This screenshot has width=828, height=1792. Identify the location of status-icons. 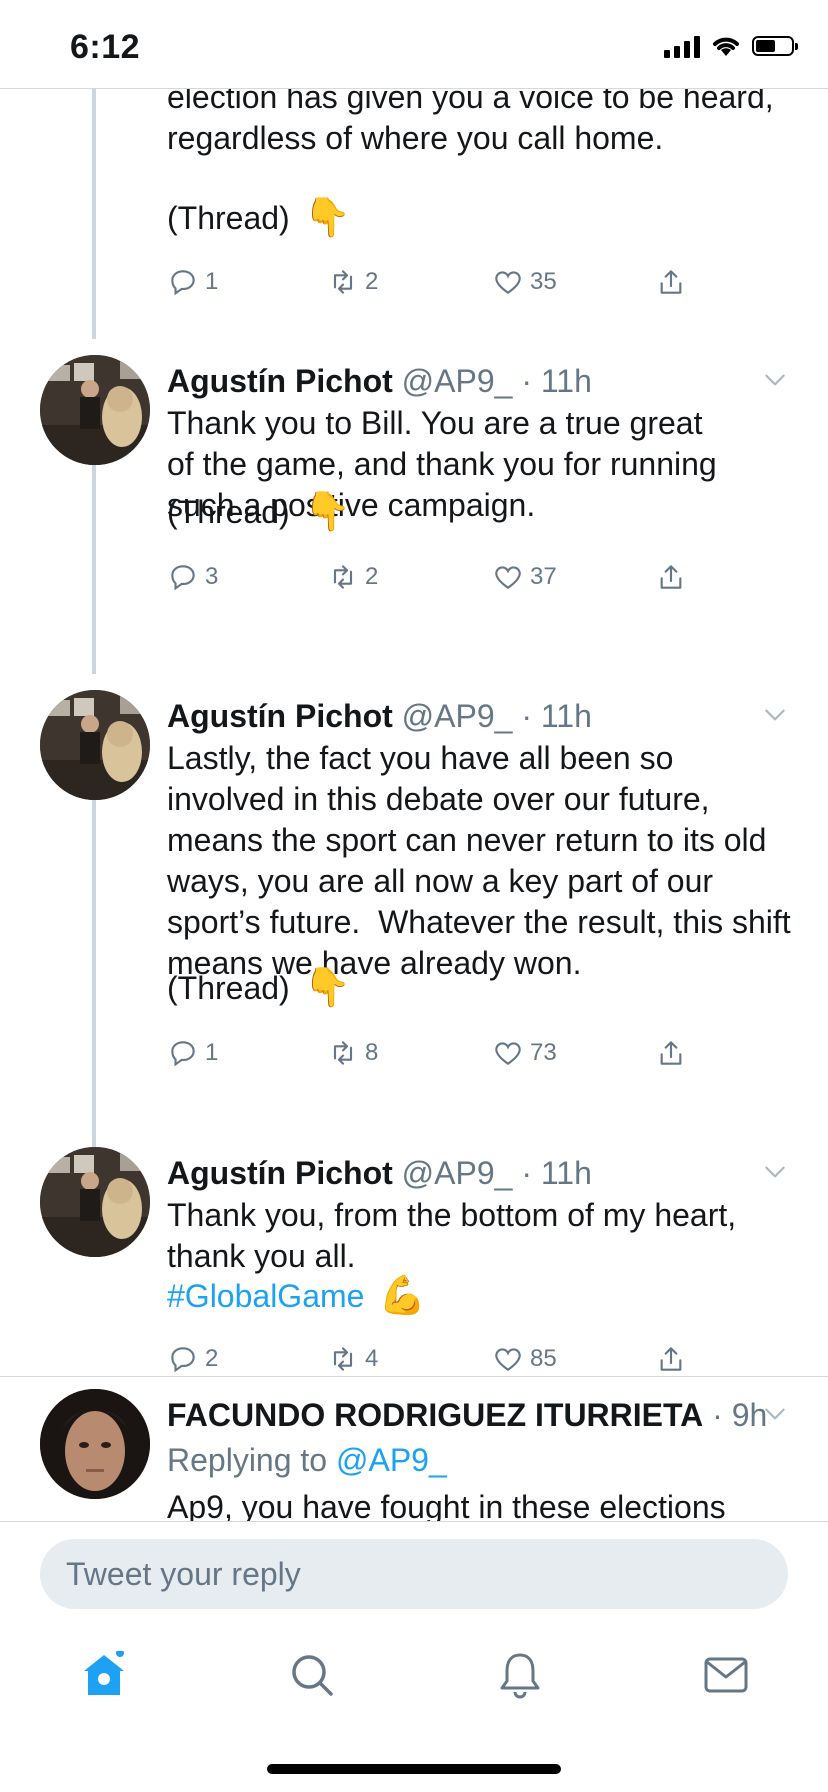
(731, 46).